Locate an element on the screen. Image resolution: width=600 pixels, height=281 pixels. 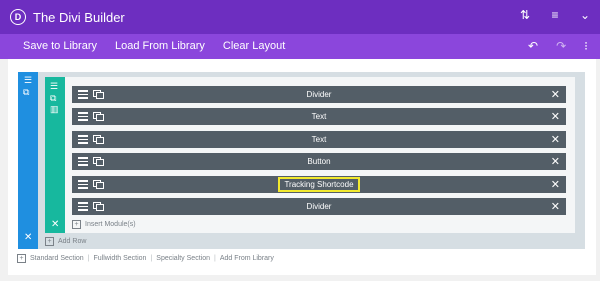
module-button: Button ✕ is located at coordinates (319, 161).